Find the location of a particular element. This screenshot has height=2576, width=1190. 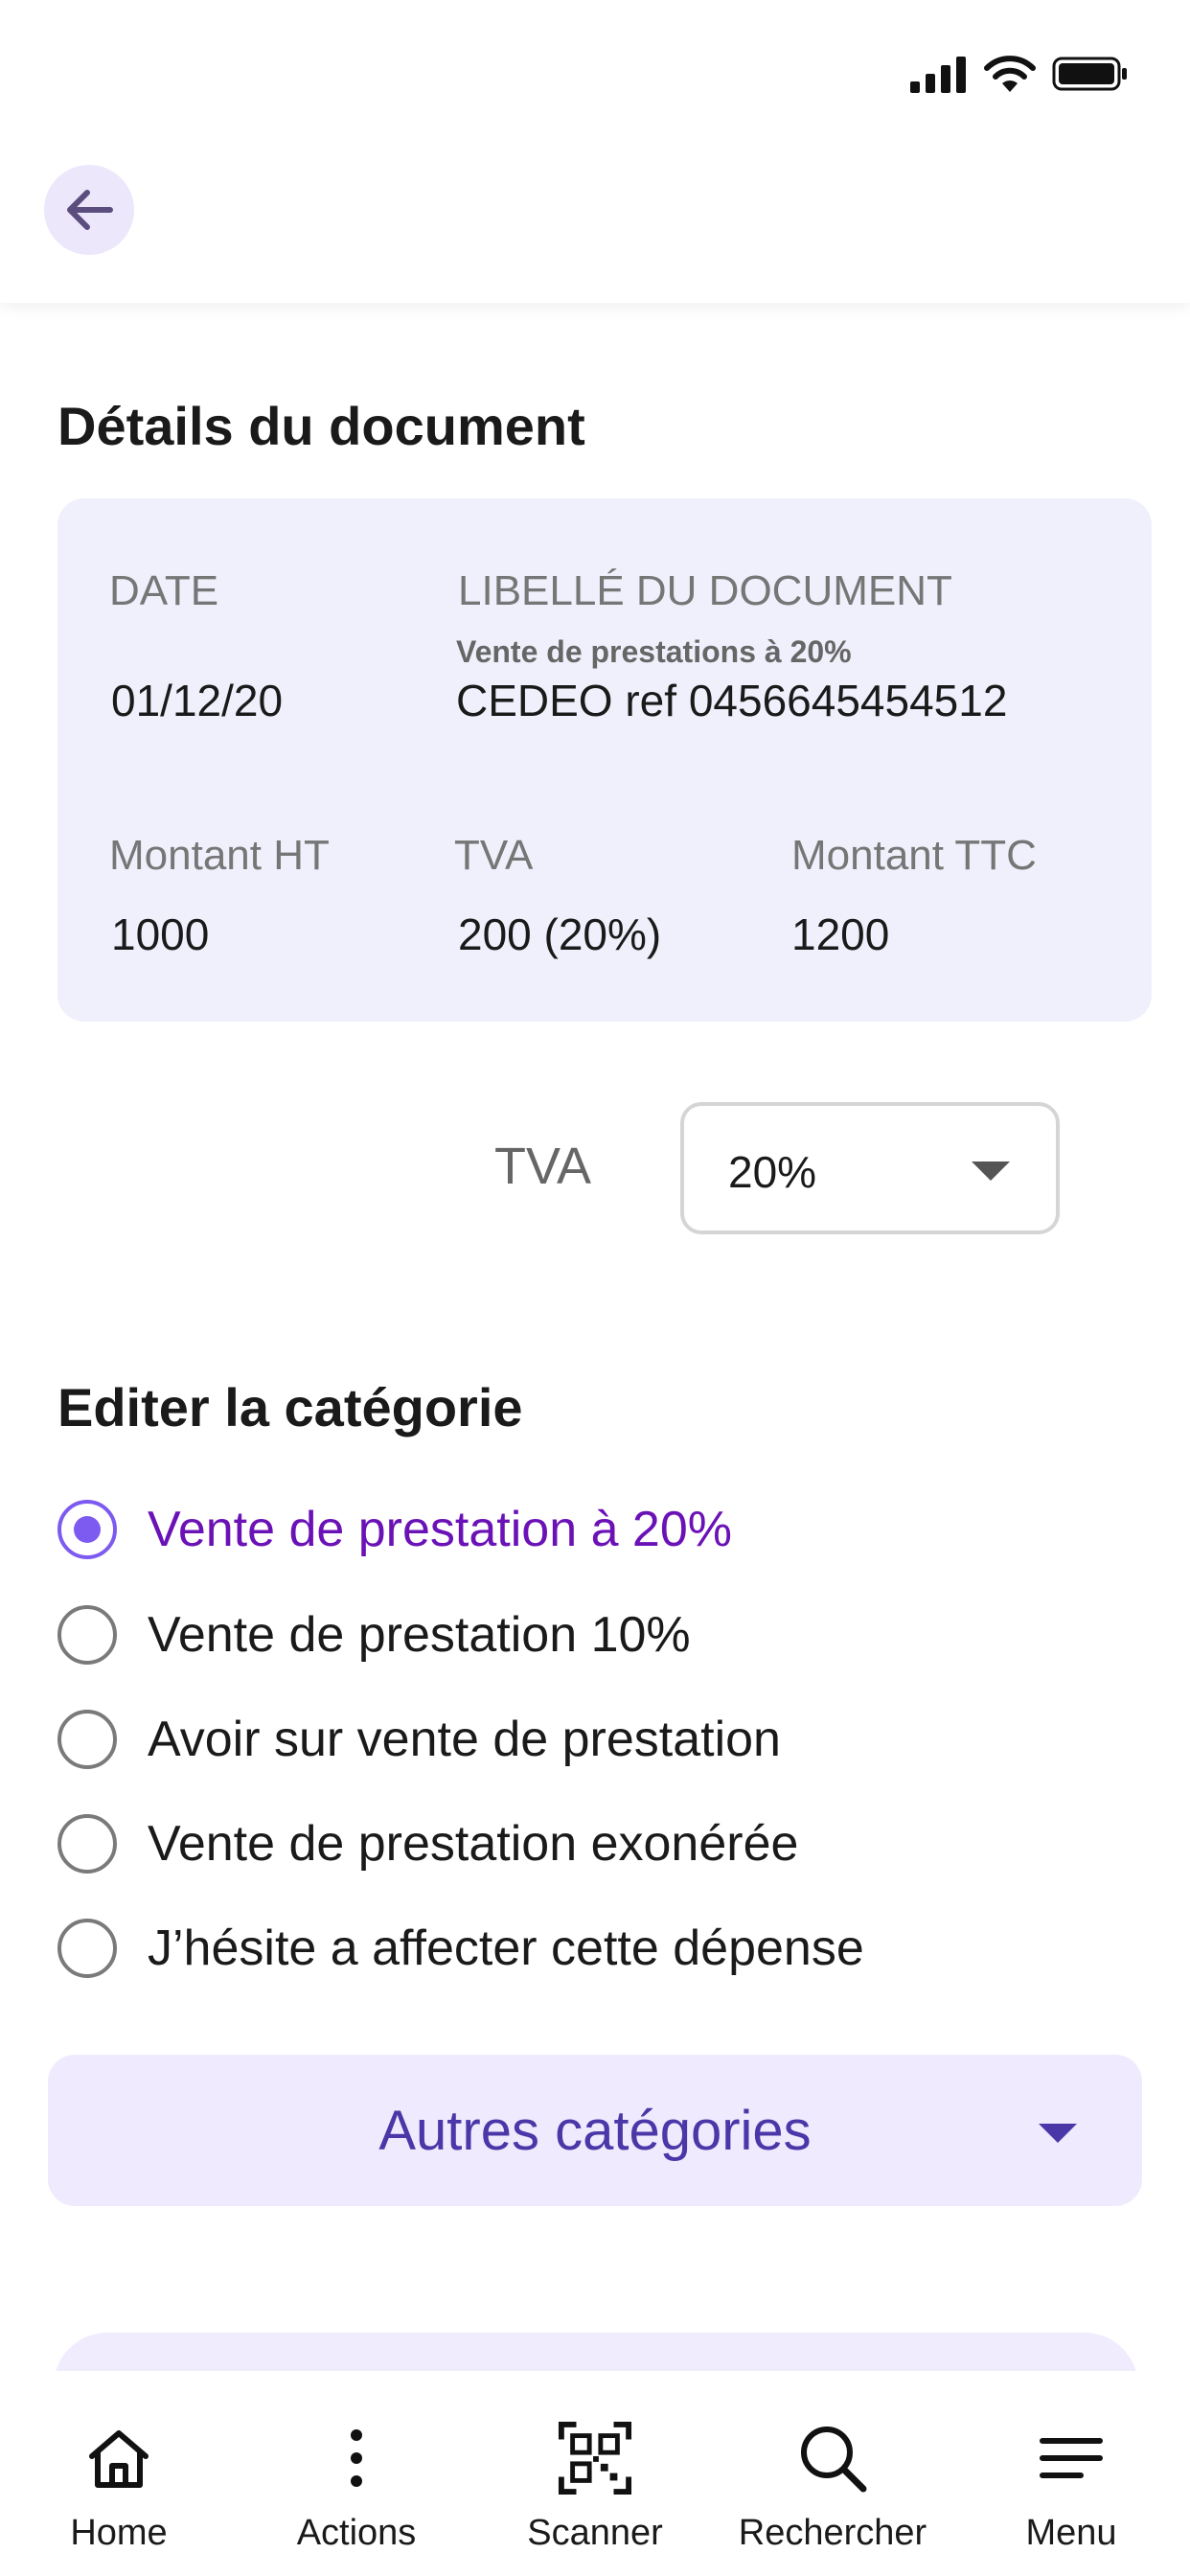

app-header is located at coordinates (595, 151).